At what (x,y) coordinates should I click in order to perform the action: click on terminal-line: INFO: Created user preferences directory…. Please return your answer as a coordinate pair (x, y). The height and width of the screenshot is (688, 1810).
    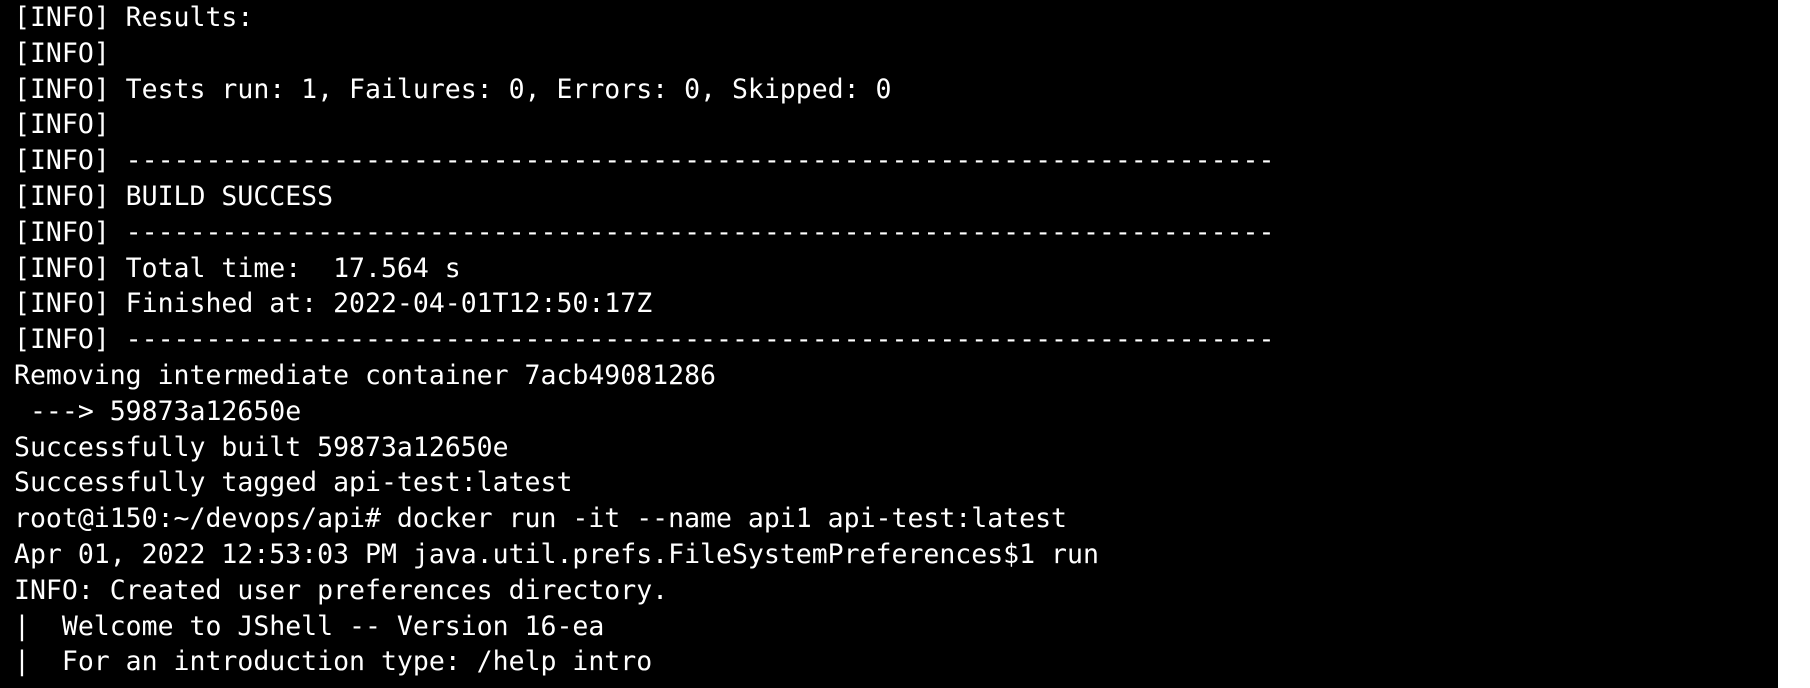
    Looking at the image, I should click on (341, 590).